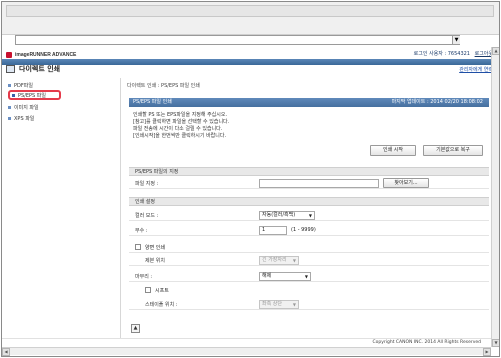  I want to click on shift-row: 시프트, so click(309, 290).